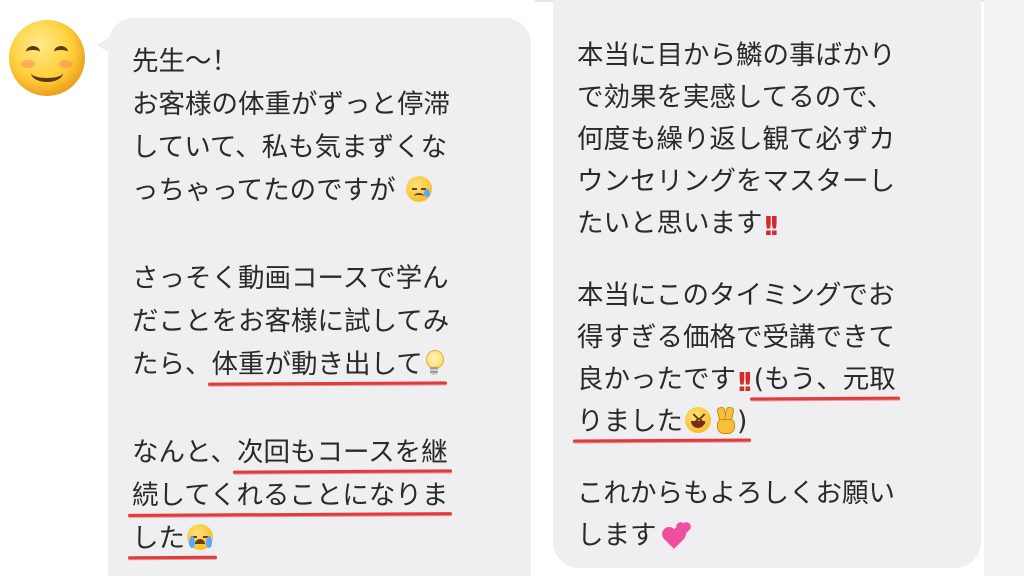 The width and height of the screenshot is (1024, 576). Describe the element at coordinates (698, 420) in the screenshot. I see `grinning-squinting-face-icon` at that location.